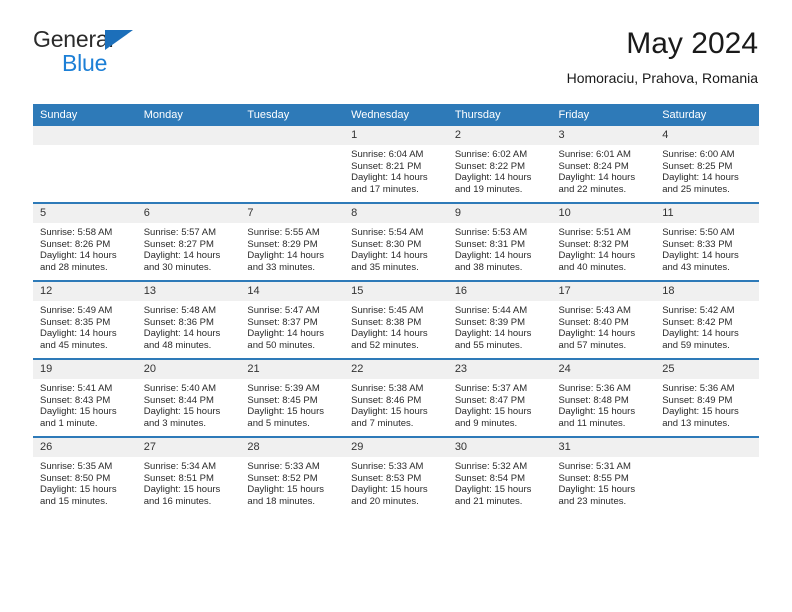 The width and height of the screenshot is (792, 612). What do you see at coordinates (178, 478) in the screenshot?
I see `sunset-text: Sunset: 8:51 PM` at bounding box center [178, 478].